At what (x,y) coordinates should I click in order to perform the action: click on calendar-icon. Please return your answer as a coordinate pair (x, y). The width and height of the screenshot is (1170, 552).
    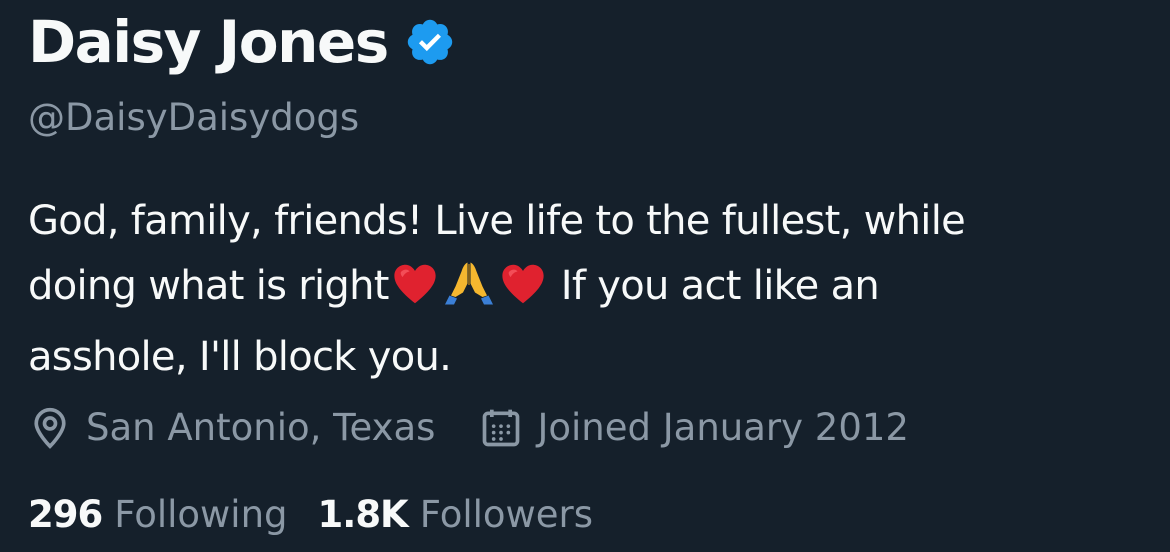
    Looking at the image, I should click on (501, 428).